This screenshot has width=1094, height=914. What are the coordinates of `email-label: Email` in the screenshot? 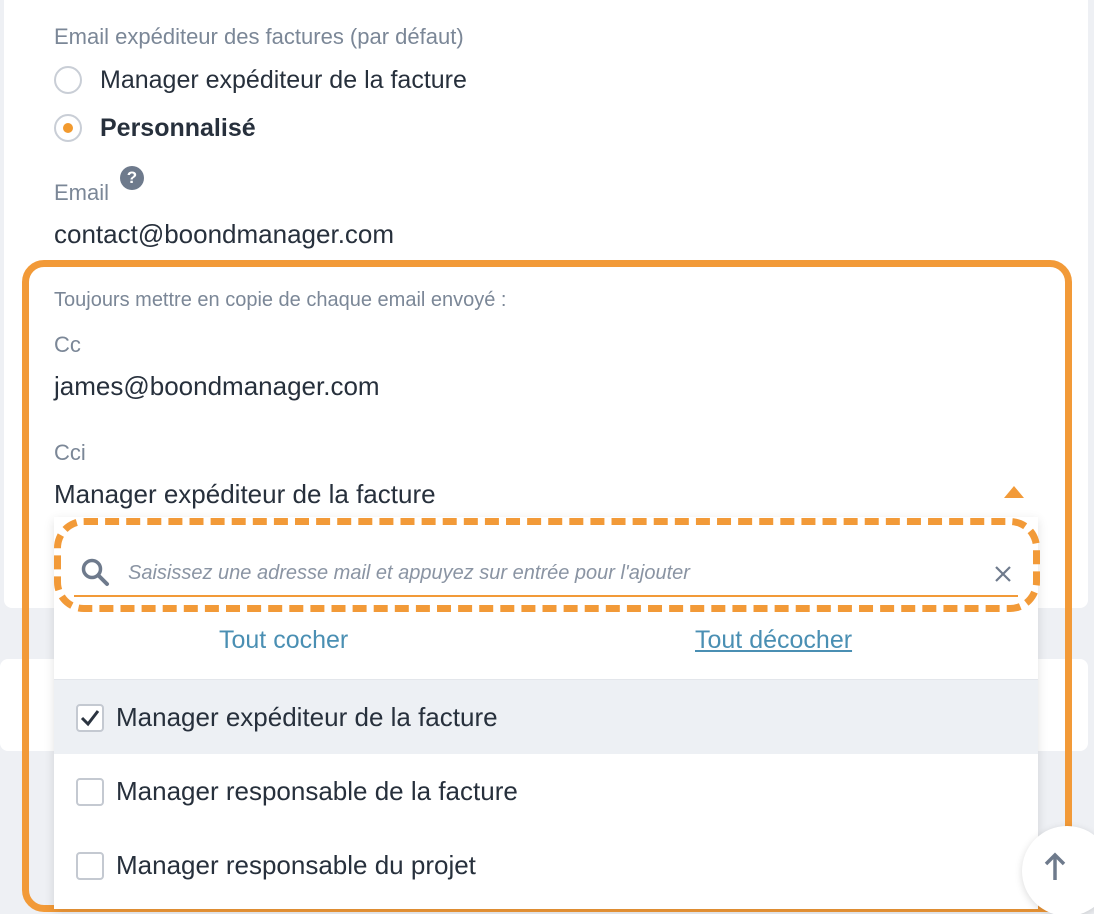 It's located at (82, 192).